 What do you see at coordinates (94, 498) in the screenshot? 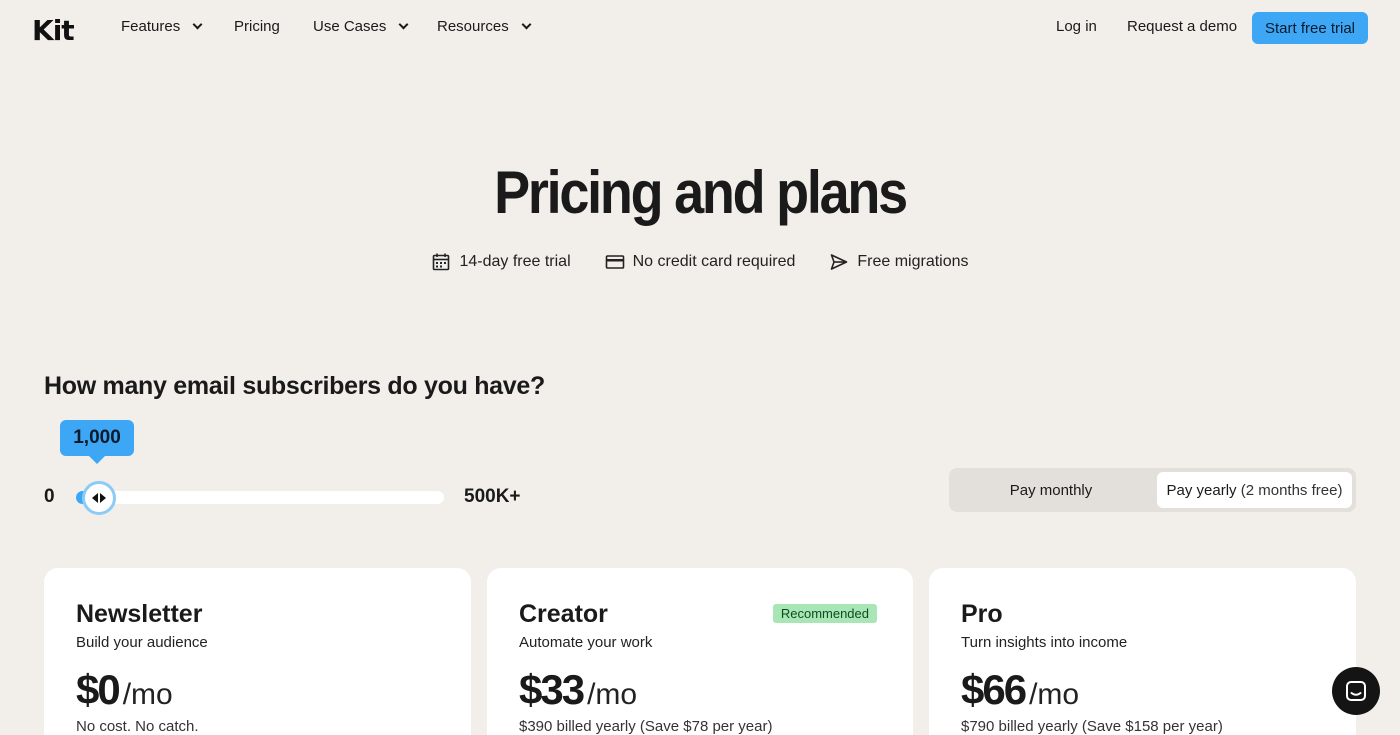
I see `arrow-left-icon` at bounding box center [94, 498].